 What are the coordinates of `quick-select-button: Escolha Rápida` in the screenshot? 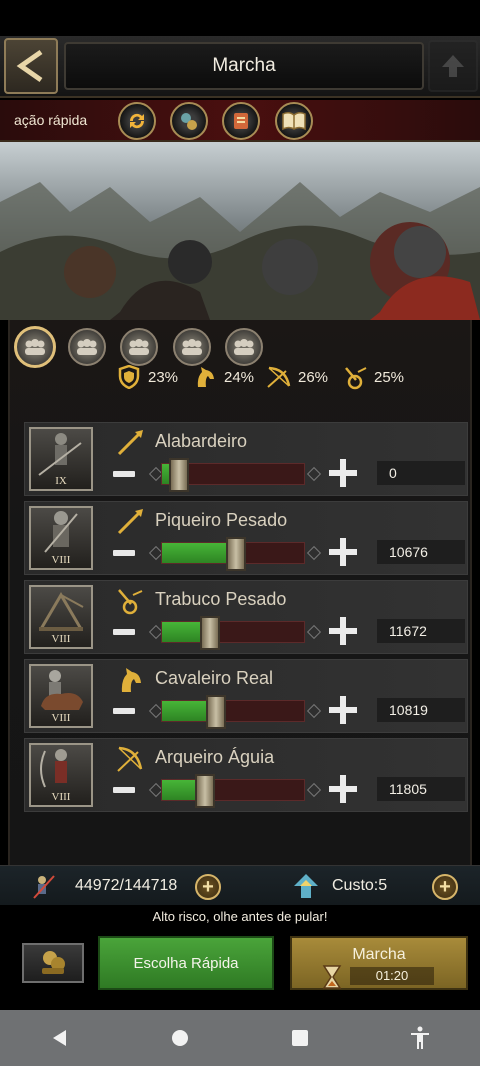 It's located at (186, 963).